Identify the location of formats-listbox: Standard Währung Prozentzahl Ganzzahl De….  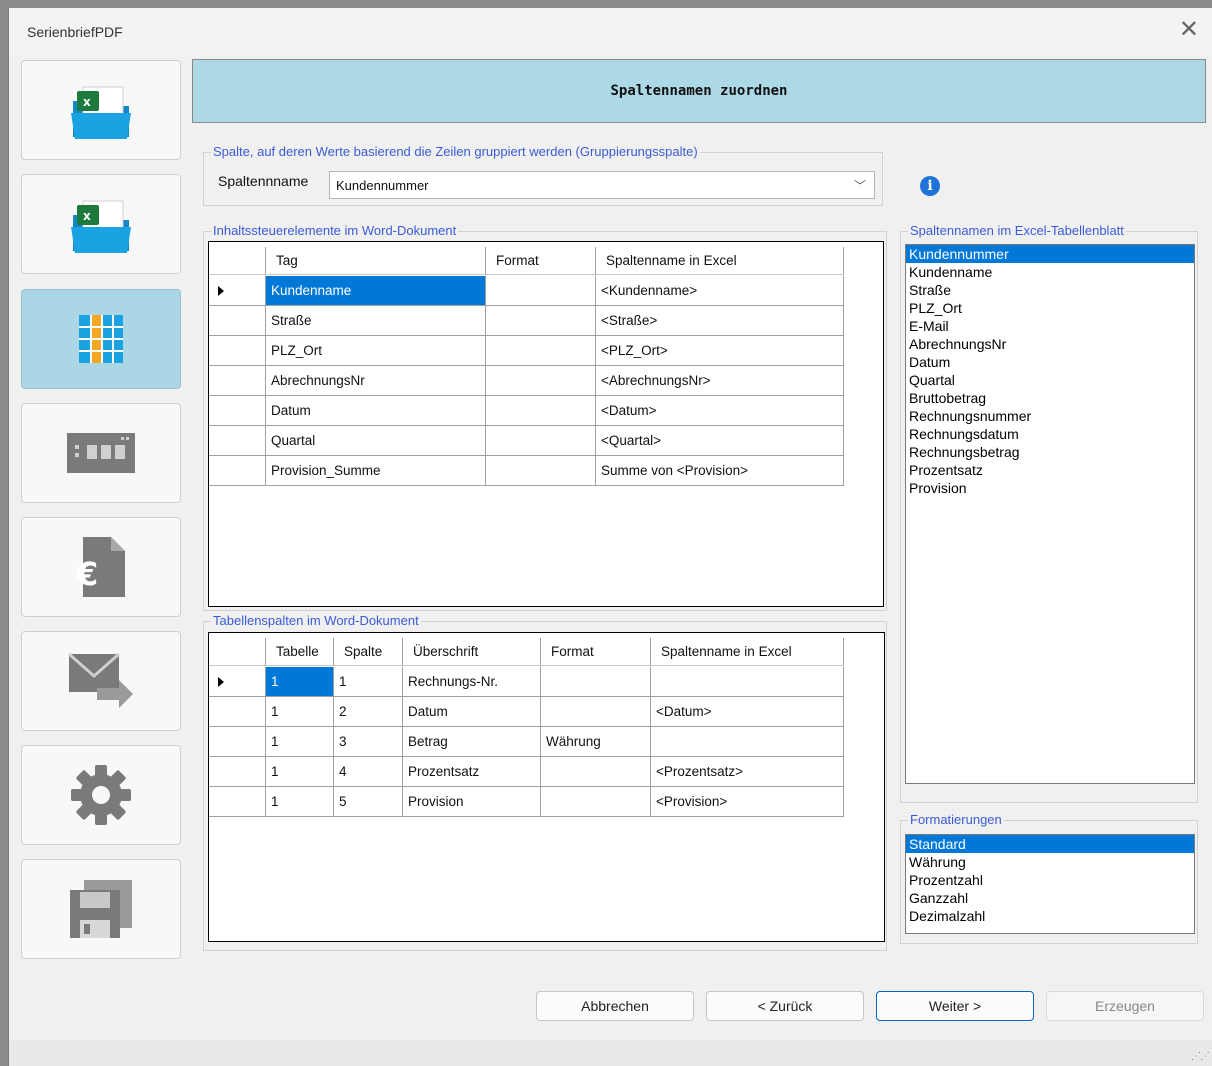
(1050, 884).